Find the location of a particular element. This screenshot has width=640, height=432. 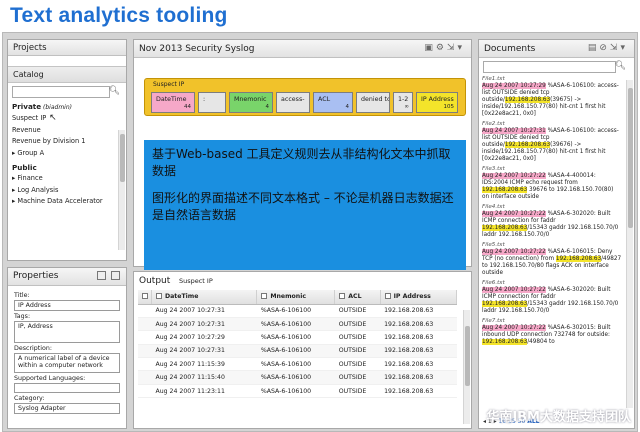

catalog-item: Revenue by Division 1 is located at coordinates (67, 141).